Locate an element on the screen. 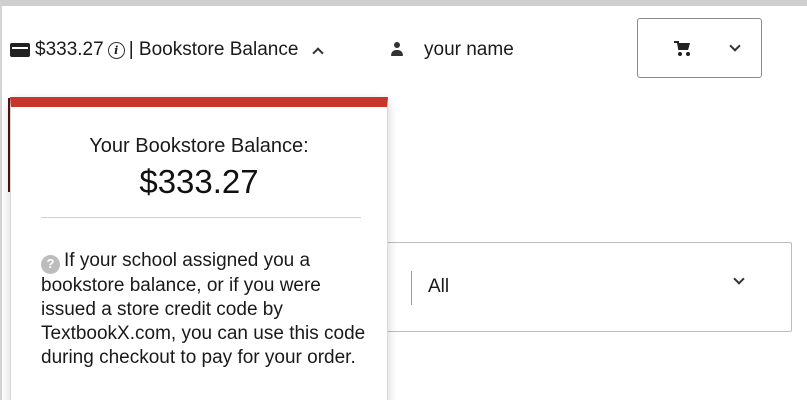  bookstore-balance-toggle: $333.27 i | Bookstore Balance is located at coordinates (167, 50).